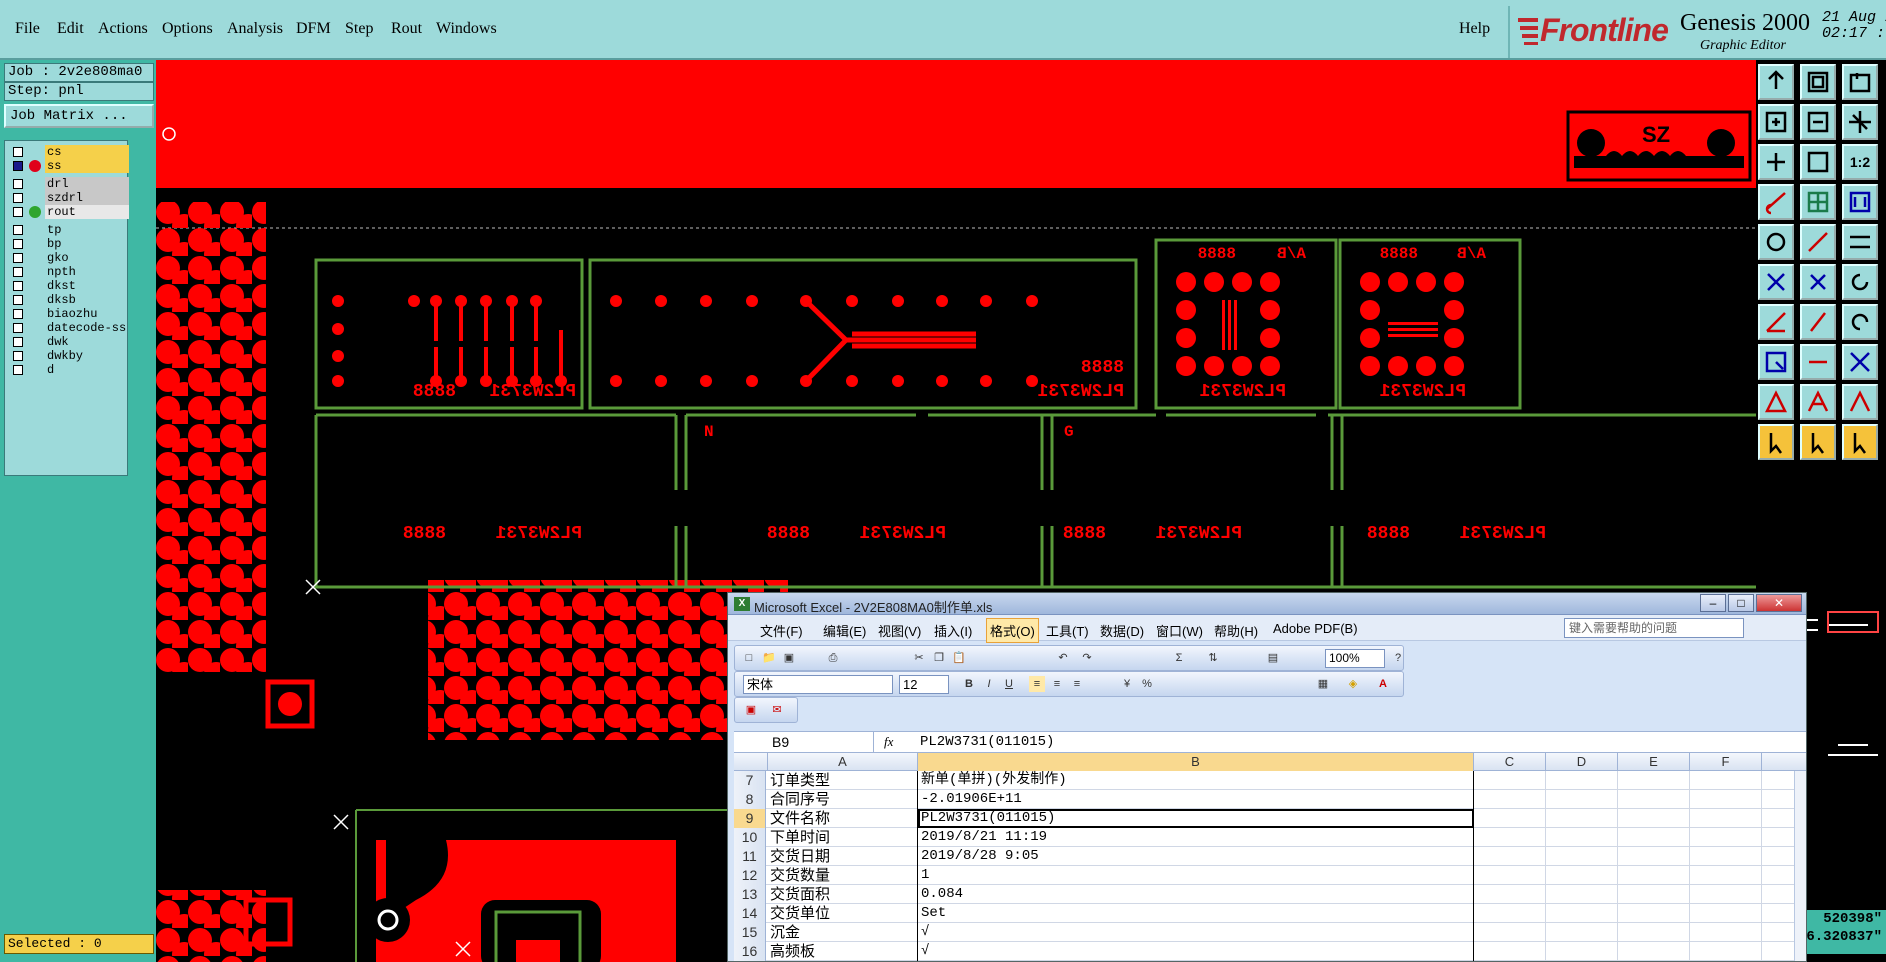  Describe the element at coordinates (1196, 799) in the screenshot. I see `cell-b: -2.01906E+11` at that location.